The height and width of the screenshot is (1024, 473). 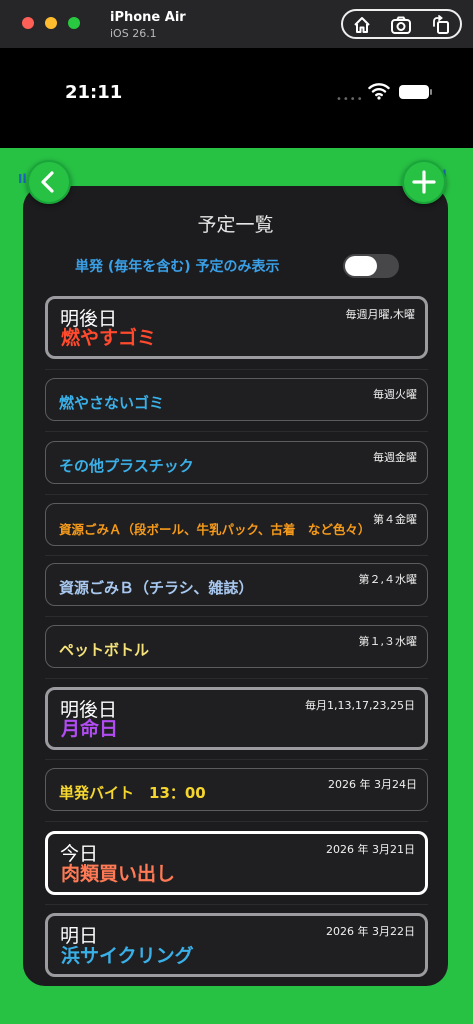 What do you see at coordinates (127, 956) in the screenshot?
I see `item-title: 浜サイクリング` at bounding box center [127, 956].